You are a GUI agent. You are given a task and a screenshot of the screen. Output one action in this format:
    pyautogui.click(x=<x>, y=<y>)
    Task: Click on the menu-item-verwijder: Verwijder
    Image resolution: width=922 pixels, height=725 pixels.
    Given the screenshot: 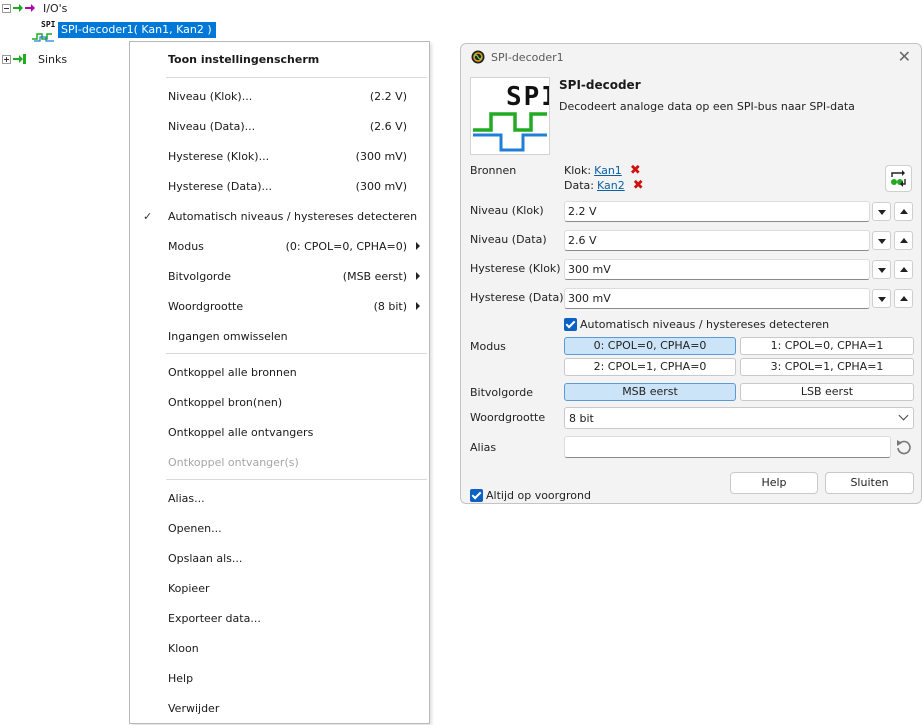 What is the action you would take?
    pyautogui.click(x=279, y=708)
    